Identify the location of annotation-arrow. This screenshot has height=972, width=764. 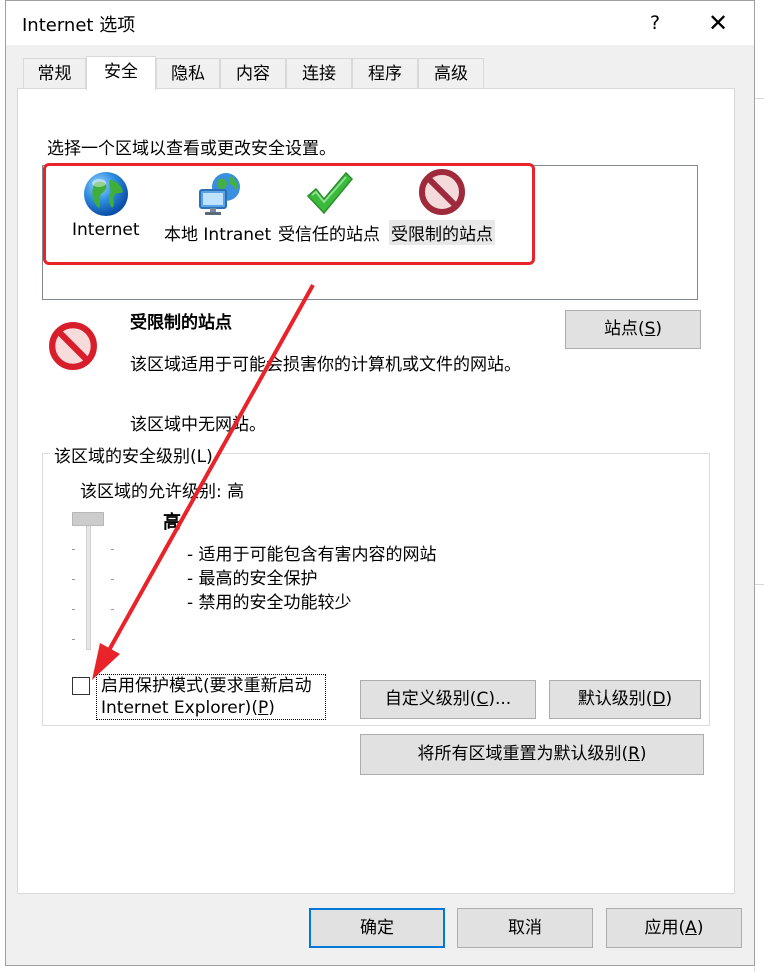
(203, 482).